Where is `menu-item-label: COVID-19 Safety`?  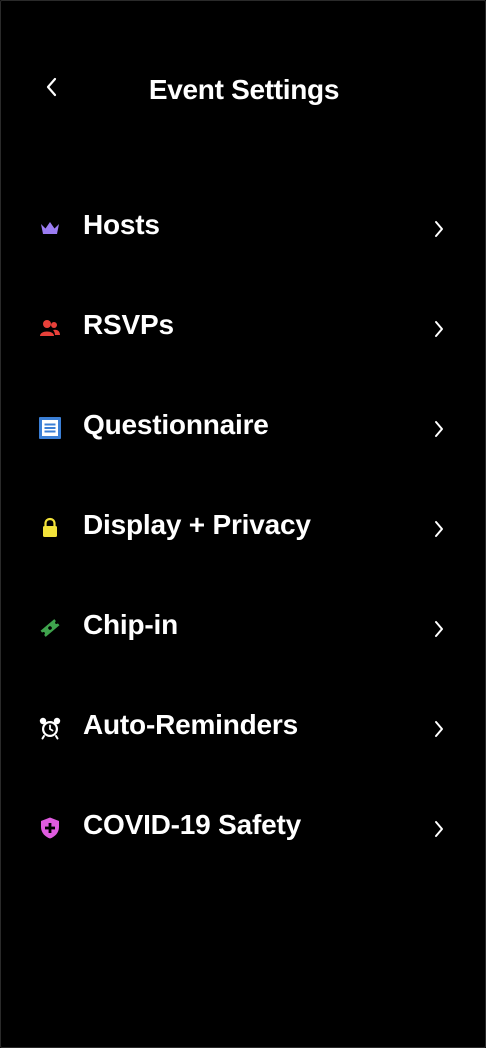
menu-item-label: COVID-19 Safety is located at coordinates (192, 824).